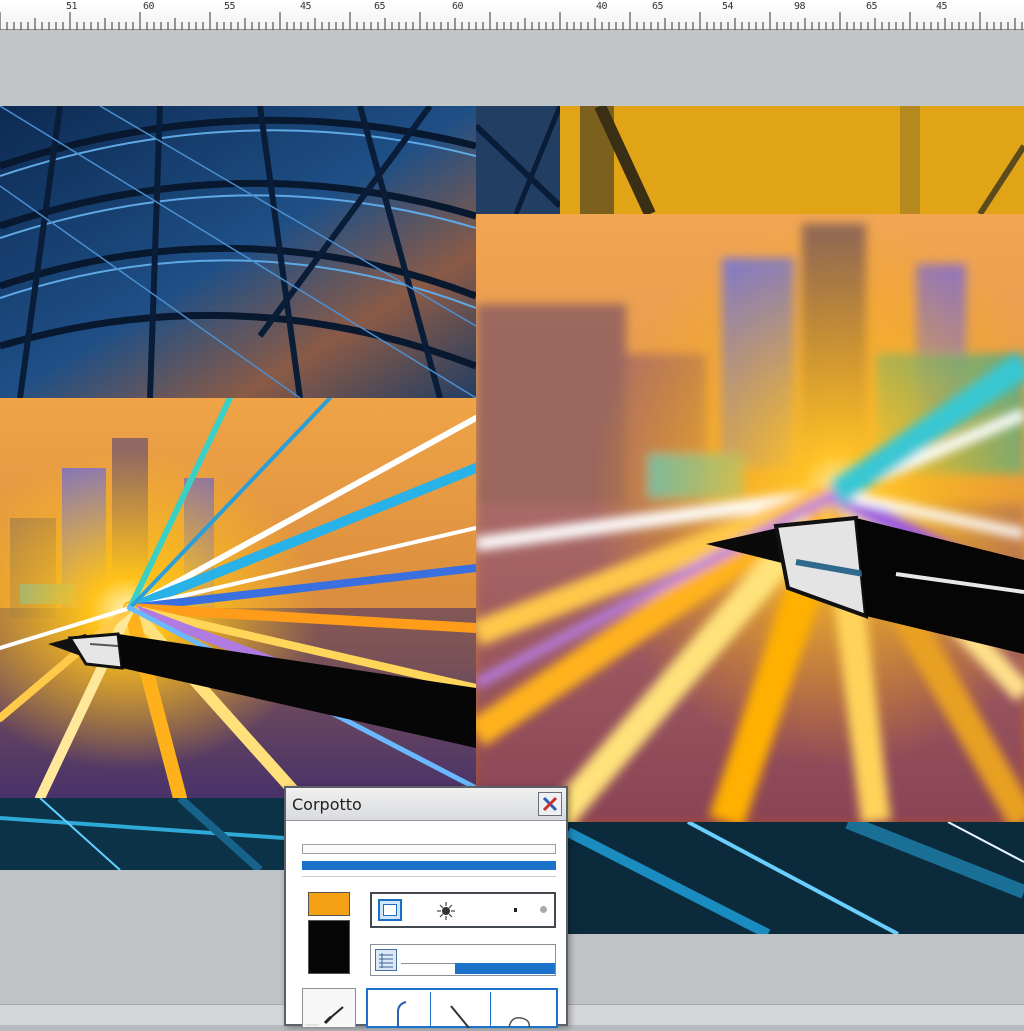  Describe the element at coordinates (800, 6) in the screenshot. I see `ruler-label: 98` at that location.